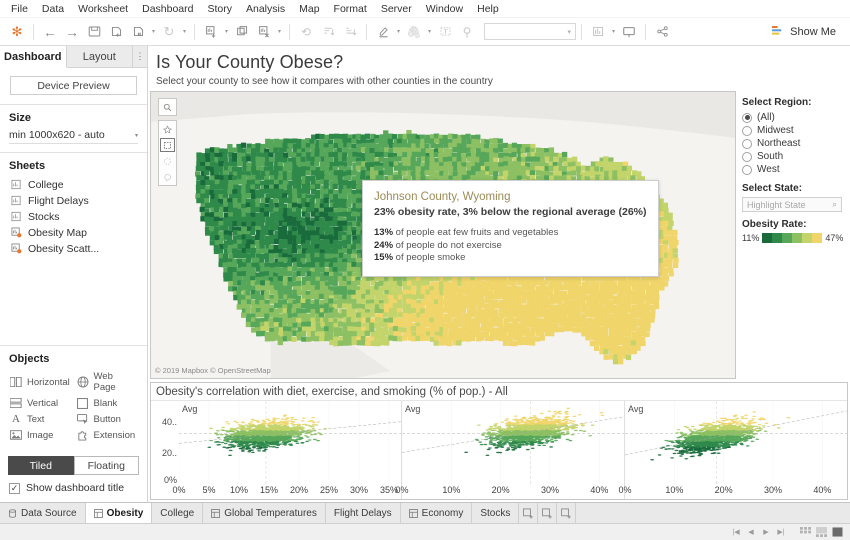 The width and height of the screenshot is (850, 540). What do you see at coordinates (72, 32) in the screenshot?
I see `forward-icon: →` at bounding box center [72, 32].